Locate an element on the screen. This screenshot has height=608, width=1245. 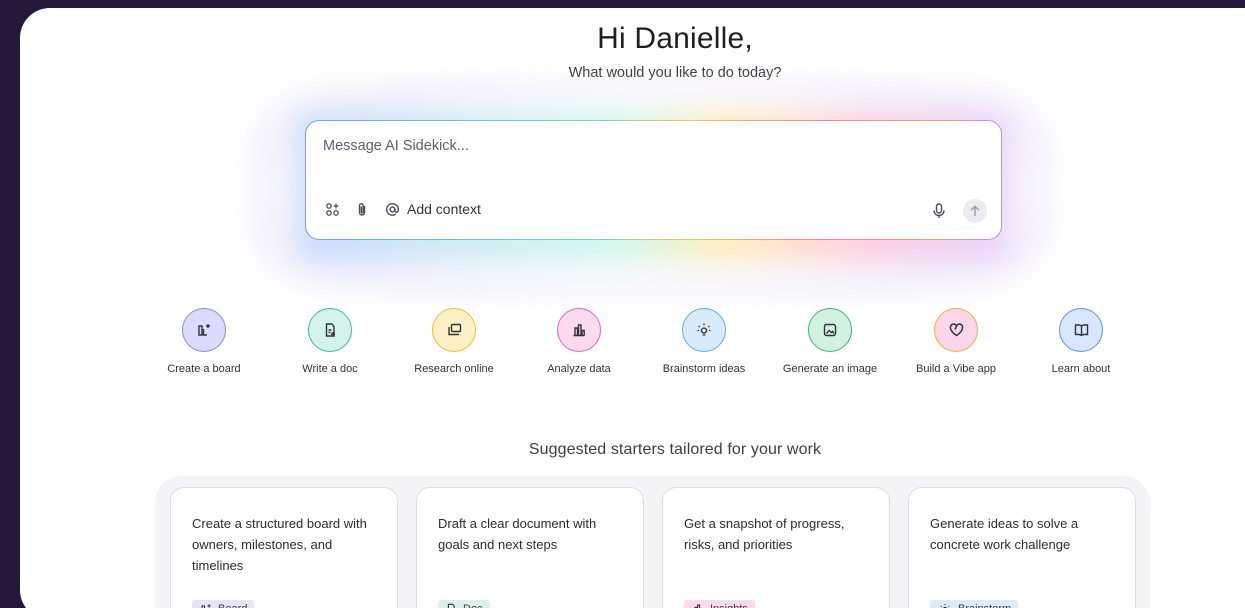
quick-action-research-online: Research online is located at coordinates (454, 341).